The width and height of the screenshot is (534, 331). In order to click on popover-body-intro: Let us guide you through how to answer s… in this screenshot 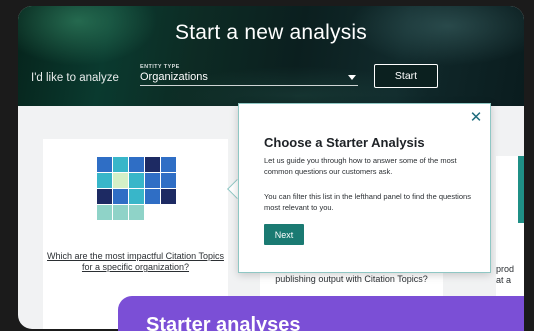, I will do `click(360, 166)`.